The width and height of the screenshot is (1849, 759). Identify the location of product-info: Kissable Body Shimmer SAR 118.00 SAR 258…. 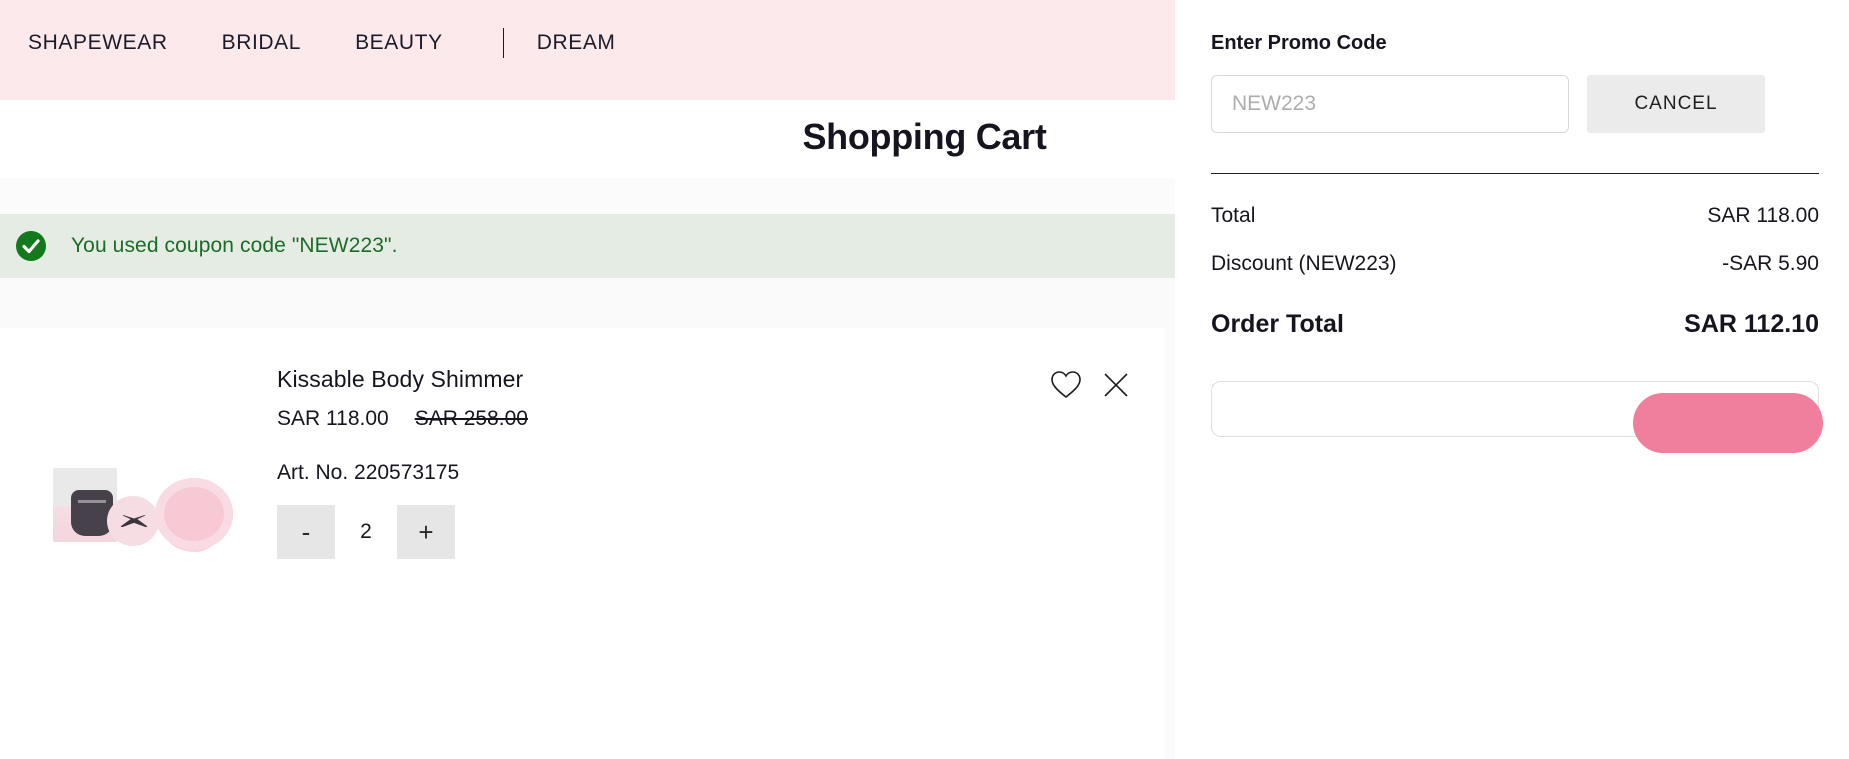
(637, 425).